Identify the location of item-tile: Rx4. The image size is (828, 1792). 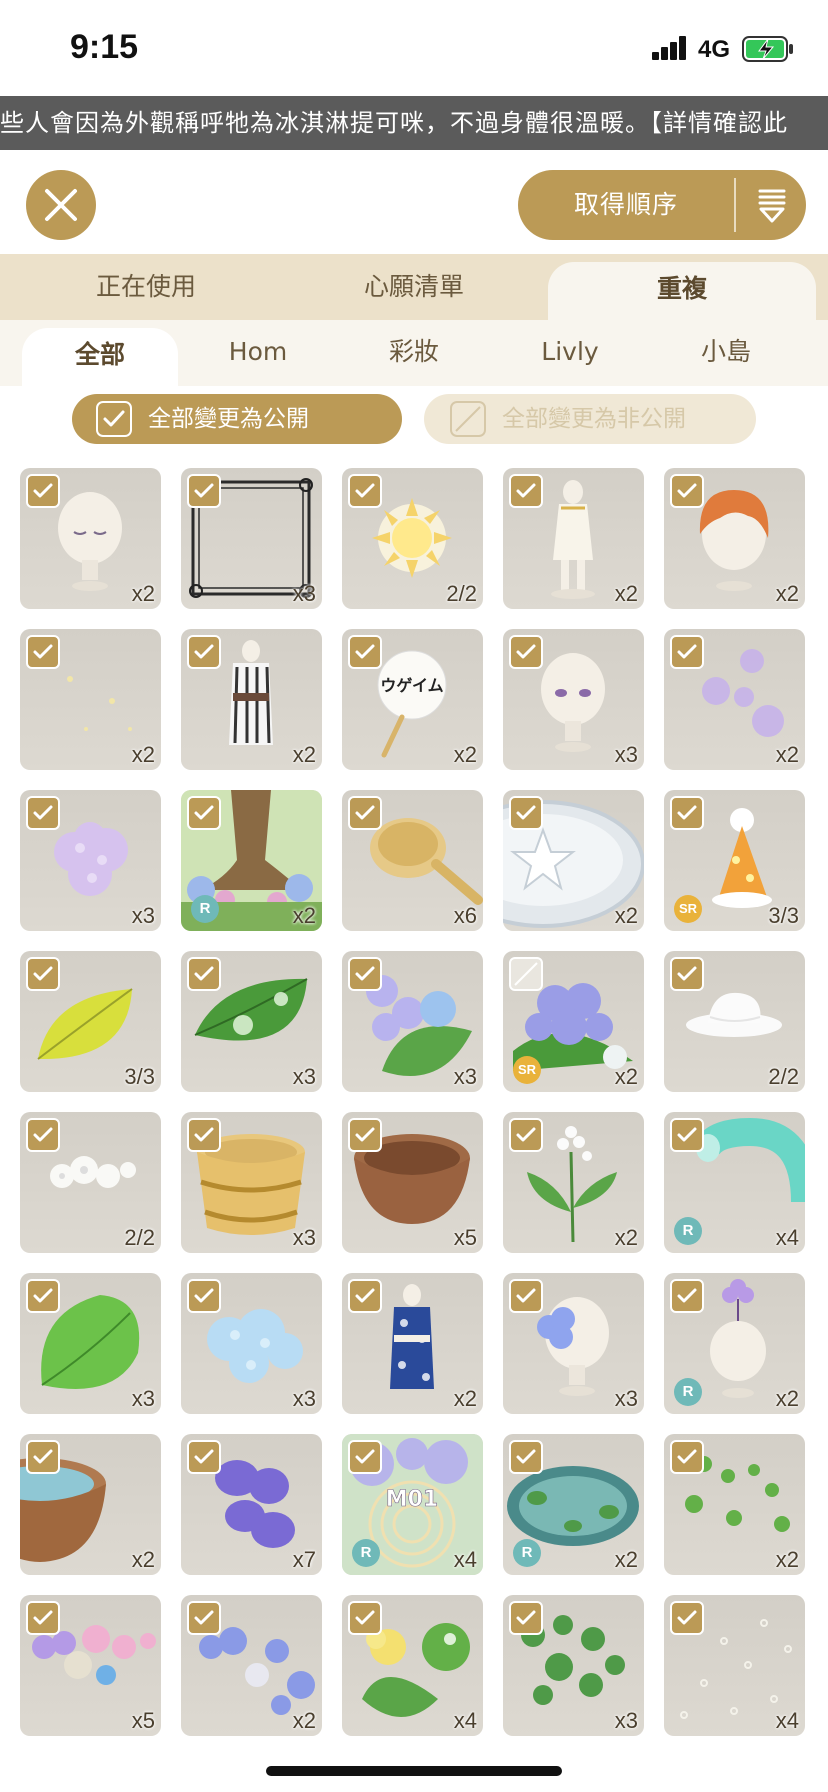
(734, 1182).